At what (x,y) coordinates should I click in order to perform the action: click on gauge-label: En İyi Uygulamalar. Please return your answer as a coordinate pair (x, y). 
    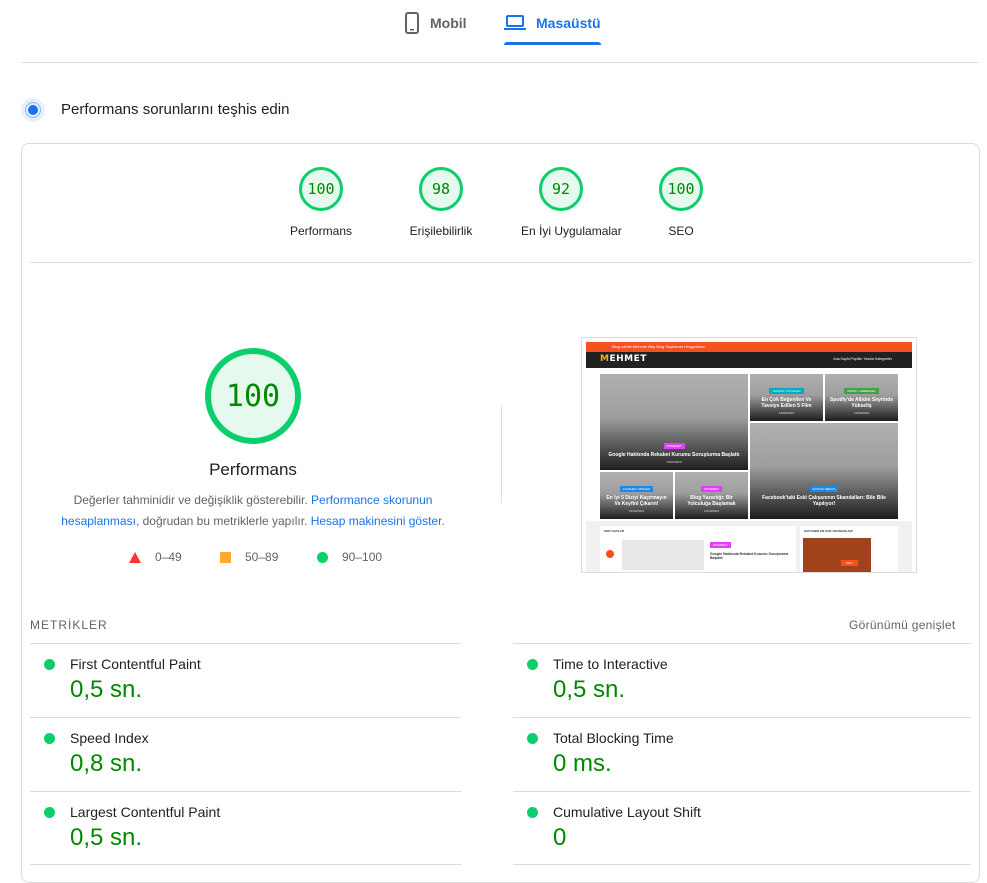
    Looking at the image, I should click on (571, 231).